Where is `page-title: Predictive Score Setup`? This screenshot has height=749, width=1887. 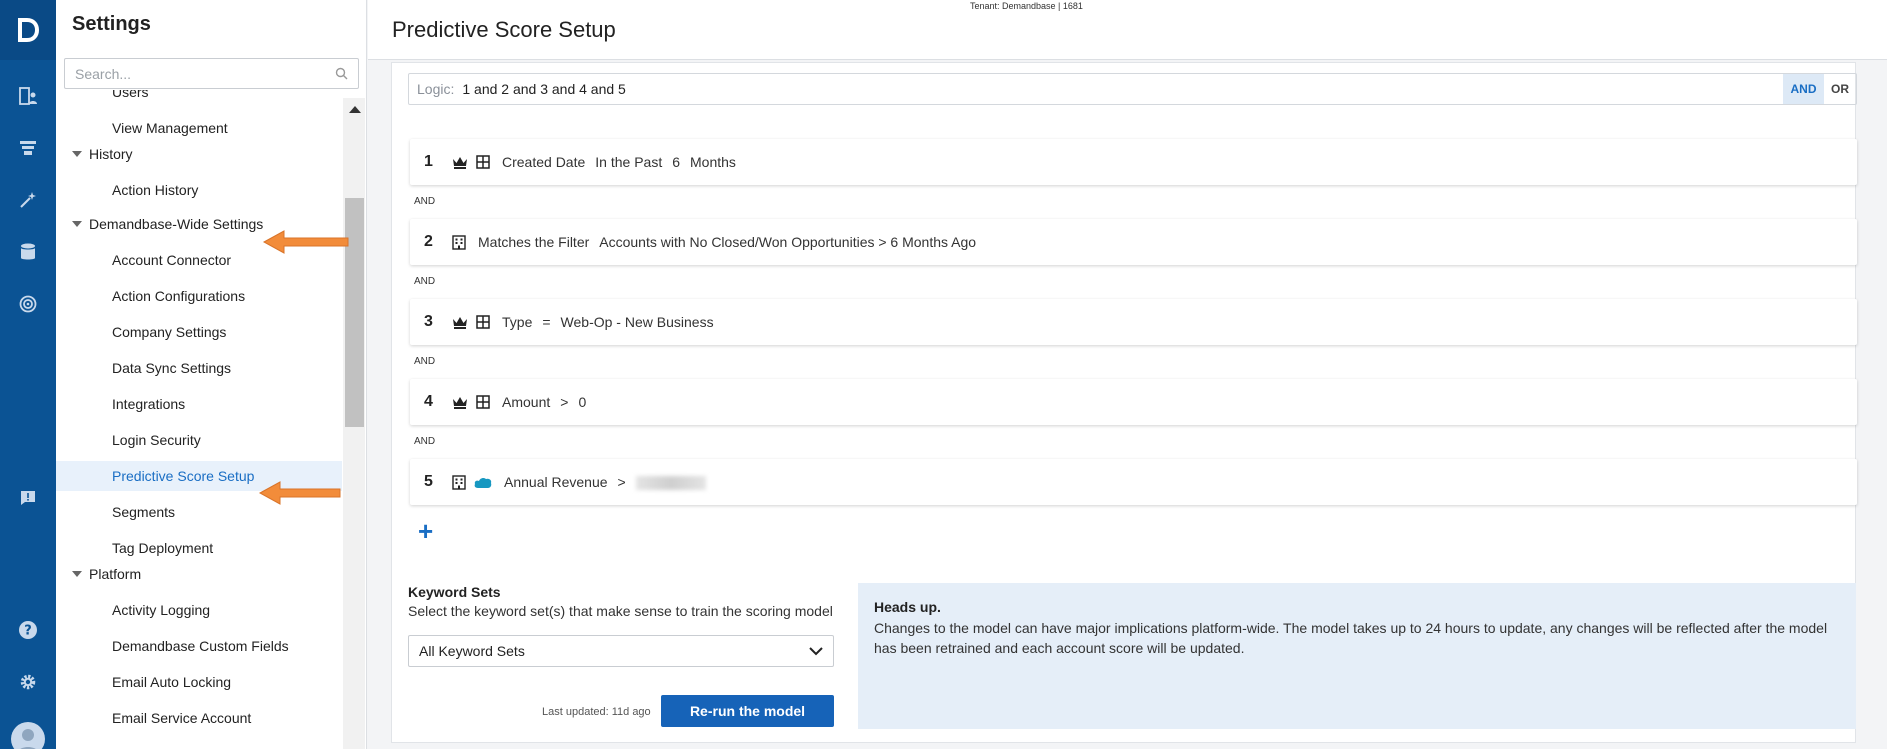 page-title: Predictive Score Setup is located at coordinates (504, 29).